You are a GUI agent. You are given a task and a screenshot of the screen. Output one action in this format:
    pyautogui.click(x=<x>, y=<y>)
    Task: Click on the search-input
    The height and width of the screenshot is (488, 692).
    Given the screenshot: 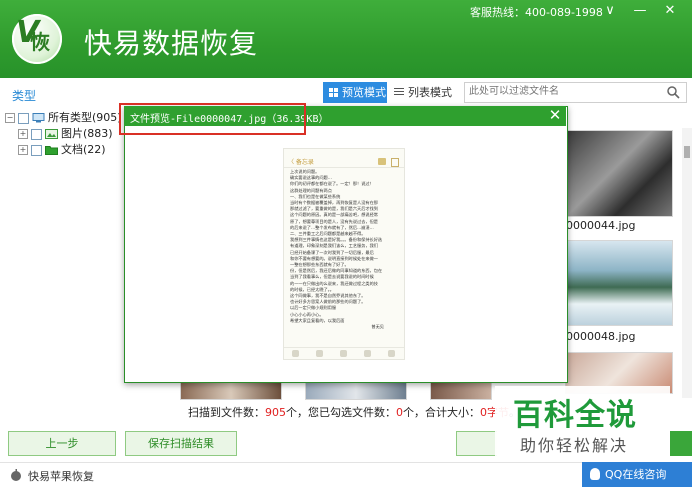 What is the action you would take?
    pyautogui.click(x=564, y=91)
    